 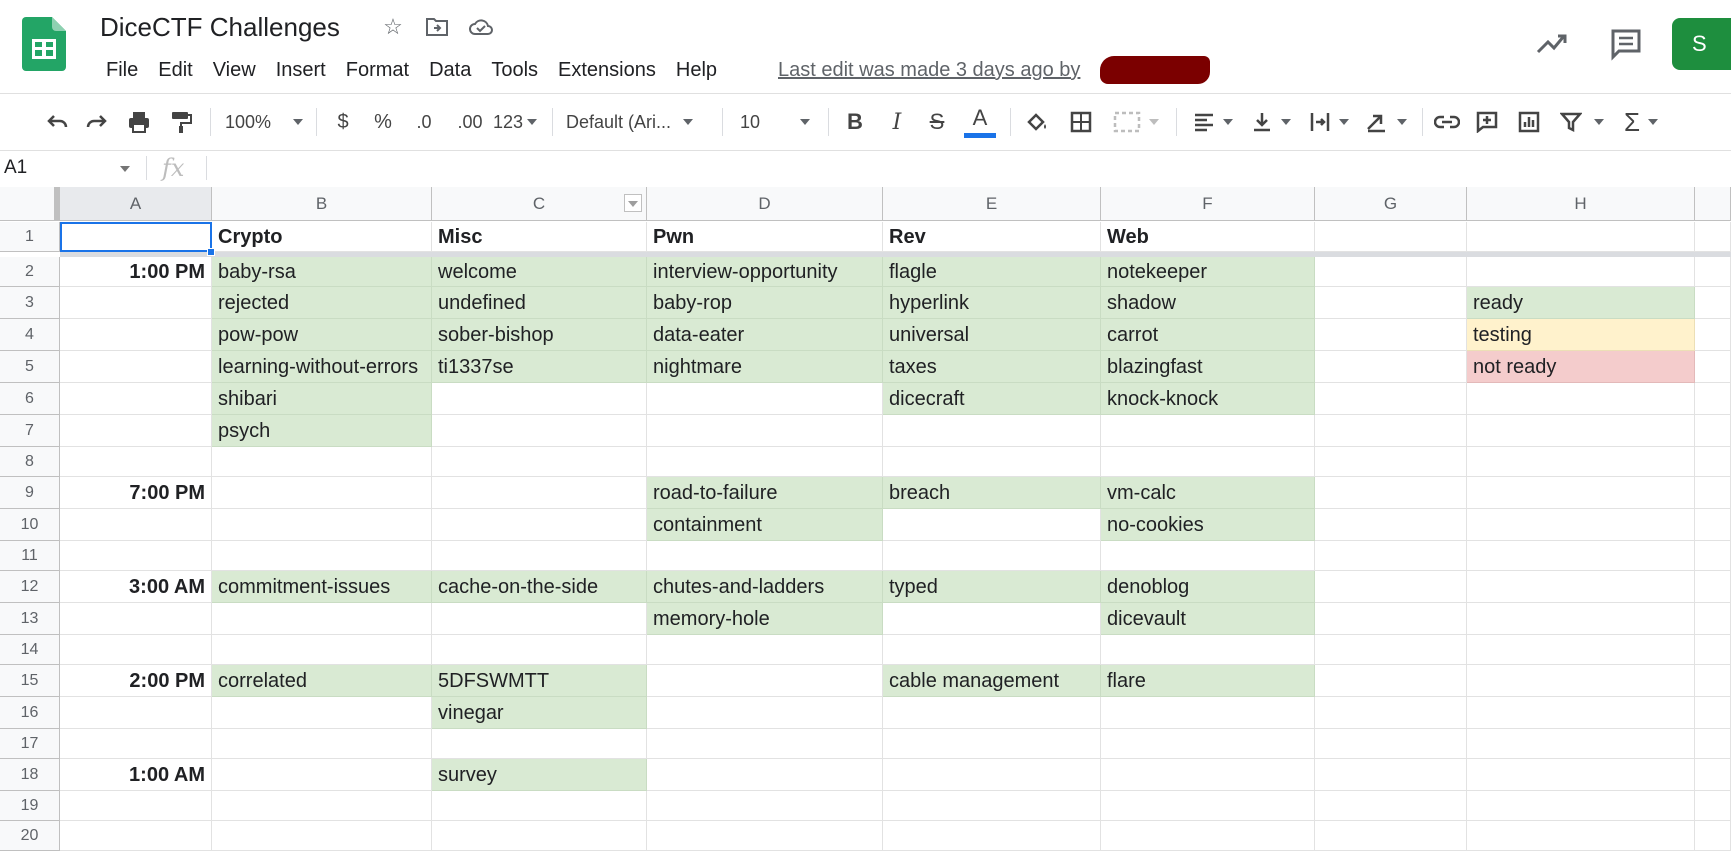 What do you see at coordinates (855, 122) in the screenshot?
I see `bold-button: B` at bounding box center [855, 122].